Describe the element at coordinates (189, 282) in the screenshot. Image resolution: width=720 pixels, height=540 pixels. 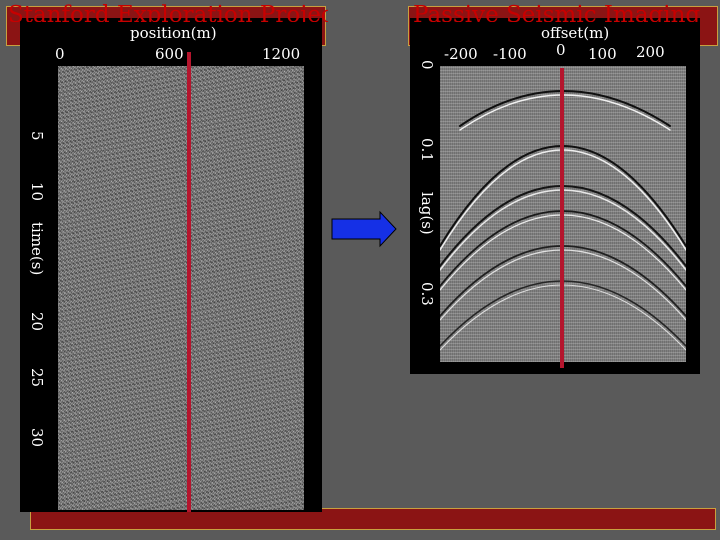
I see `left-marker-line` at that location.